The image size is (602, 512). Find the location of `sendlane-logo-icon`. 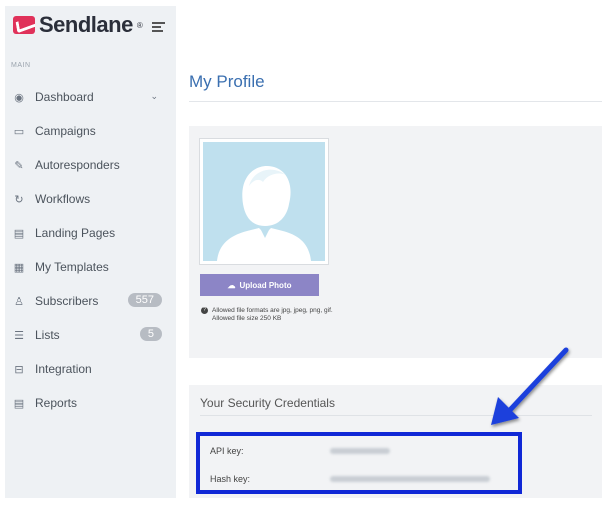

sendlane-logo-icon is located at coordinates (24, 25).